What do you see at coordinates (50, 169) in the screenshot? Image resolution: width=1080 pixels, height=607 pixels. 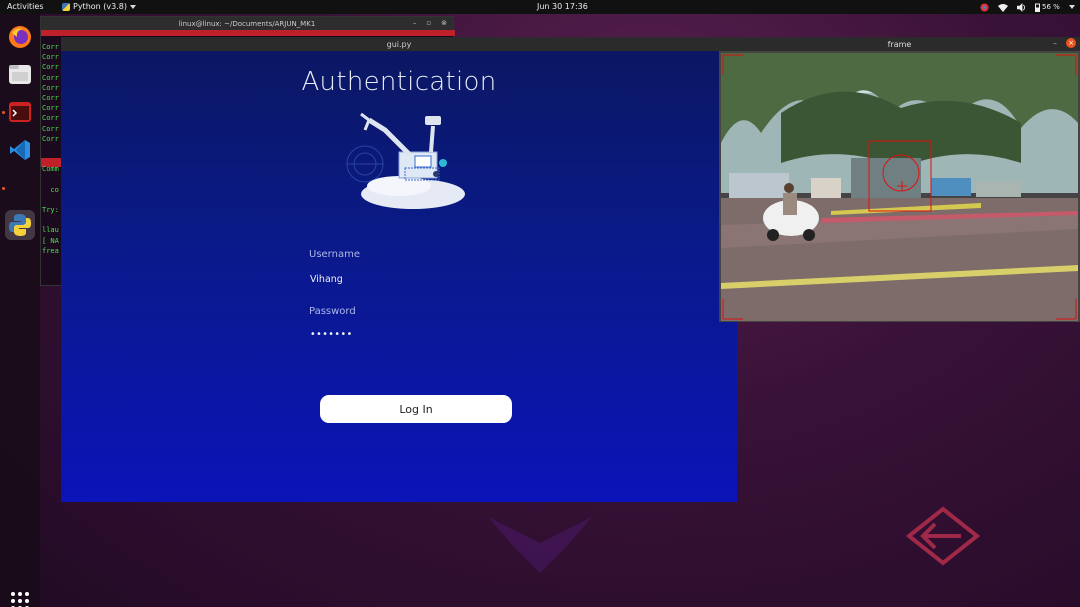 I see `terminal-line: Comm` at bounding box center [50, 169].